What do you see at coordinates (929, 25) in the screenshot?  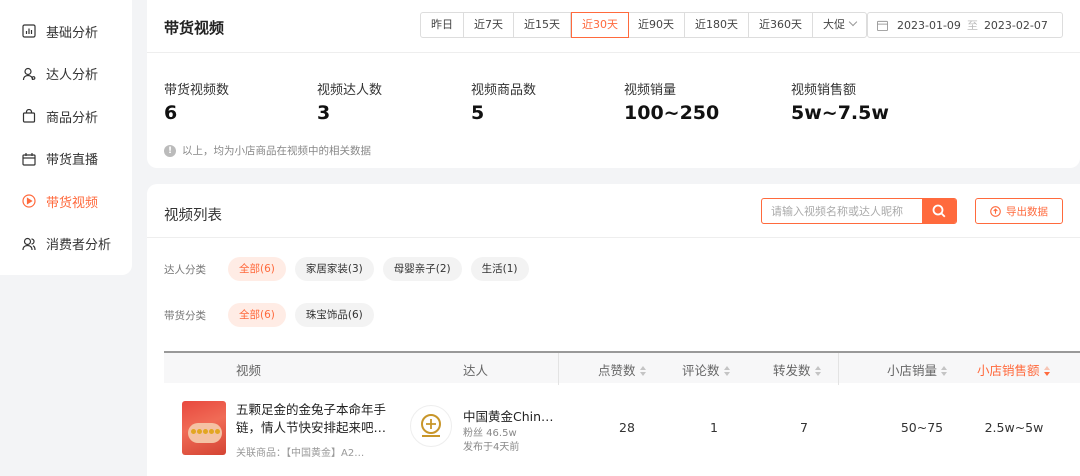 I see `date-start: 2023-01-09` at bounding box center [929, 25].